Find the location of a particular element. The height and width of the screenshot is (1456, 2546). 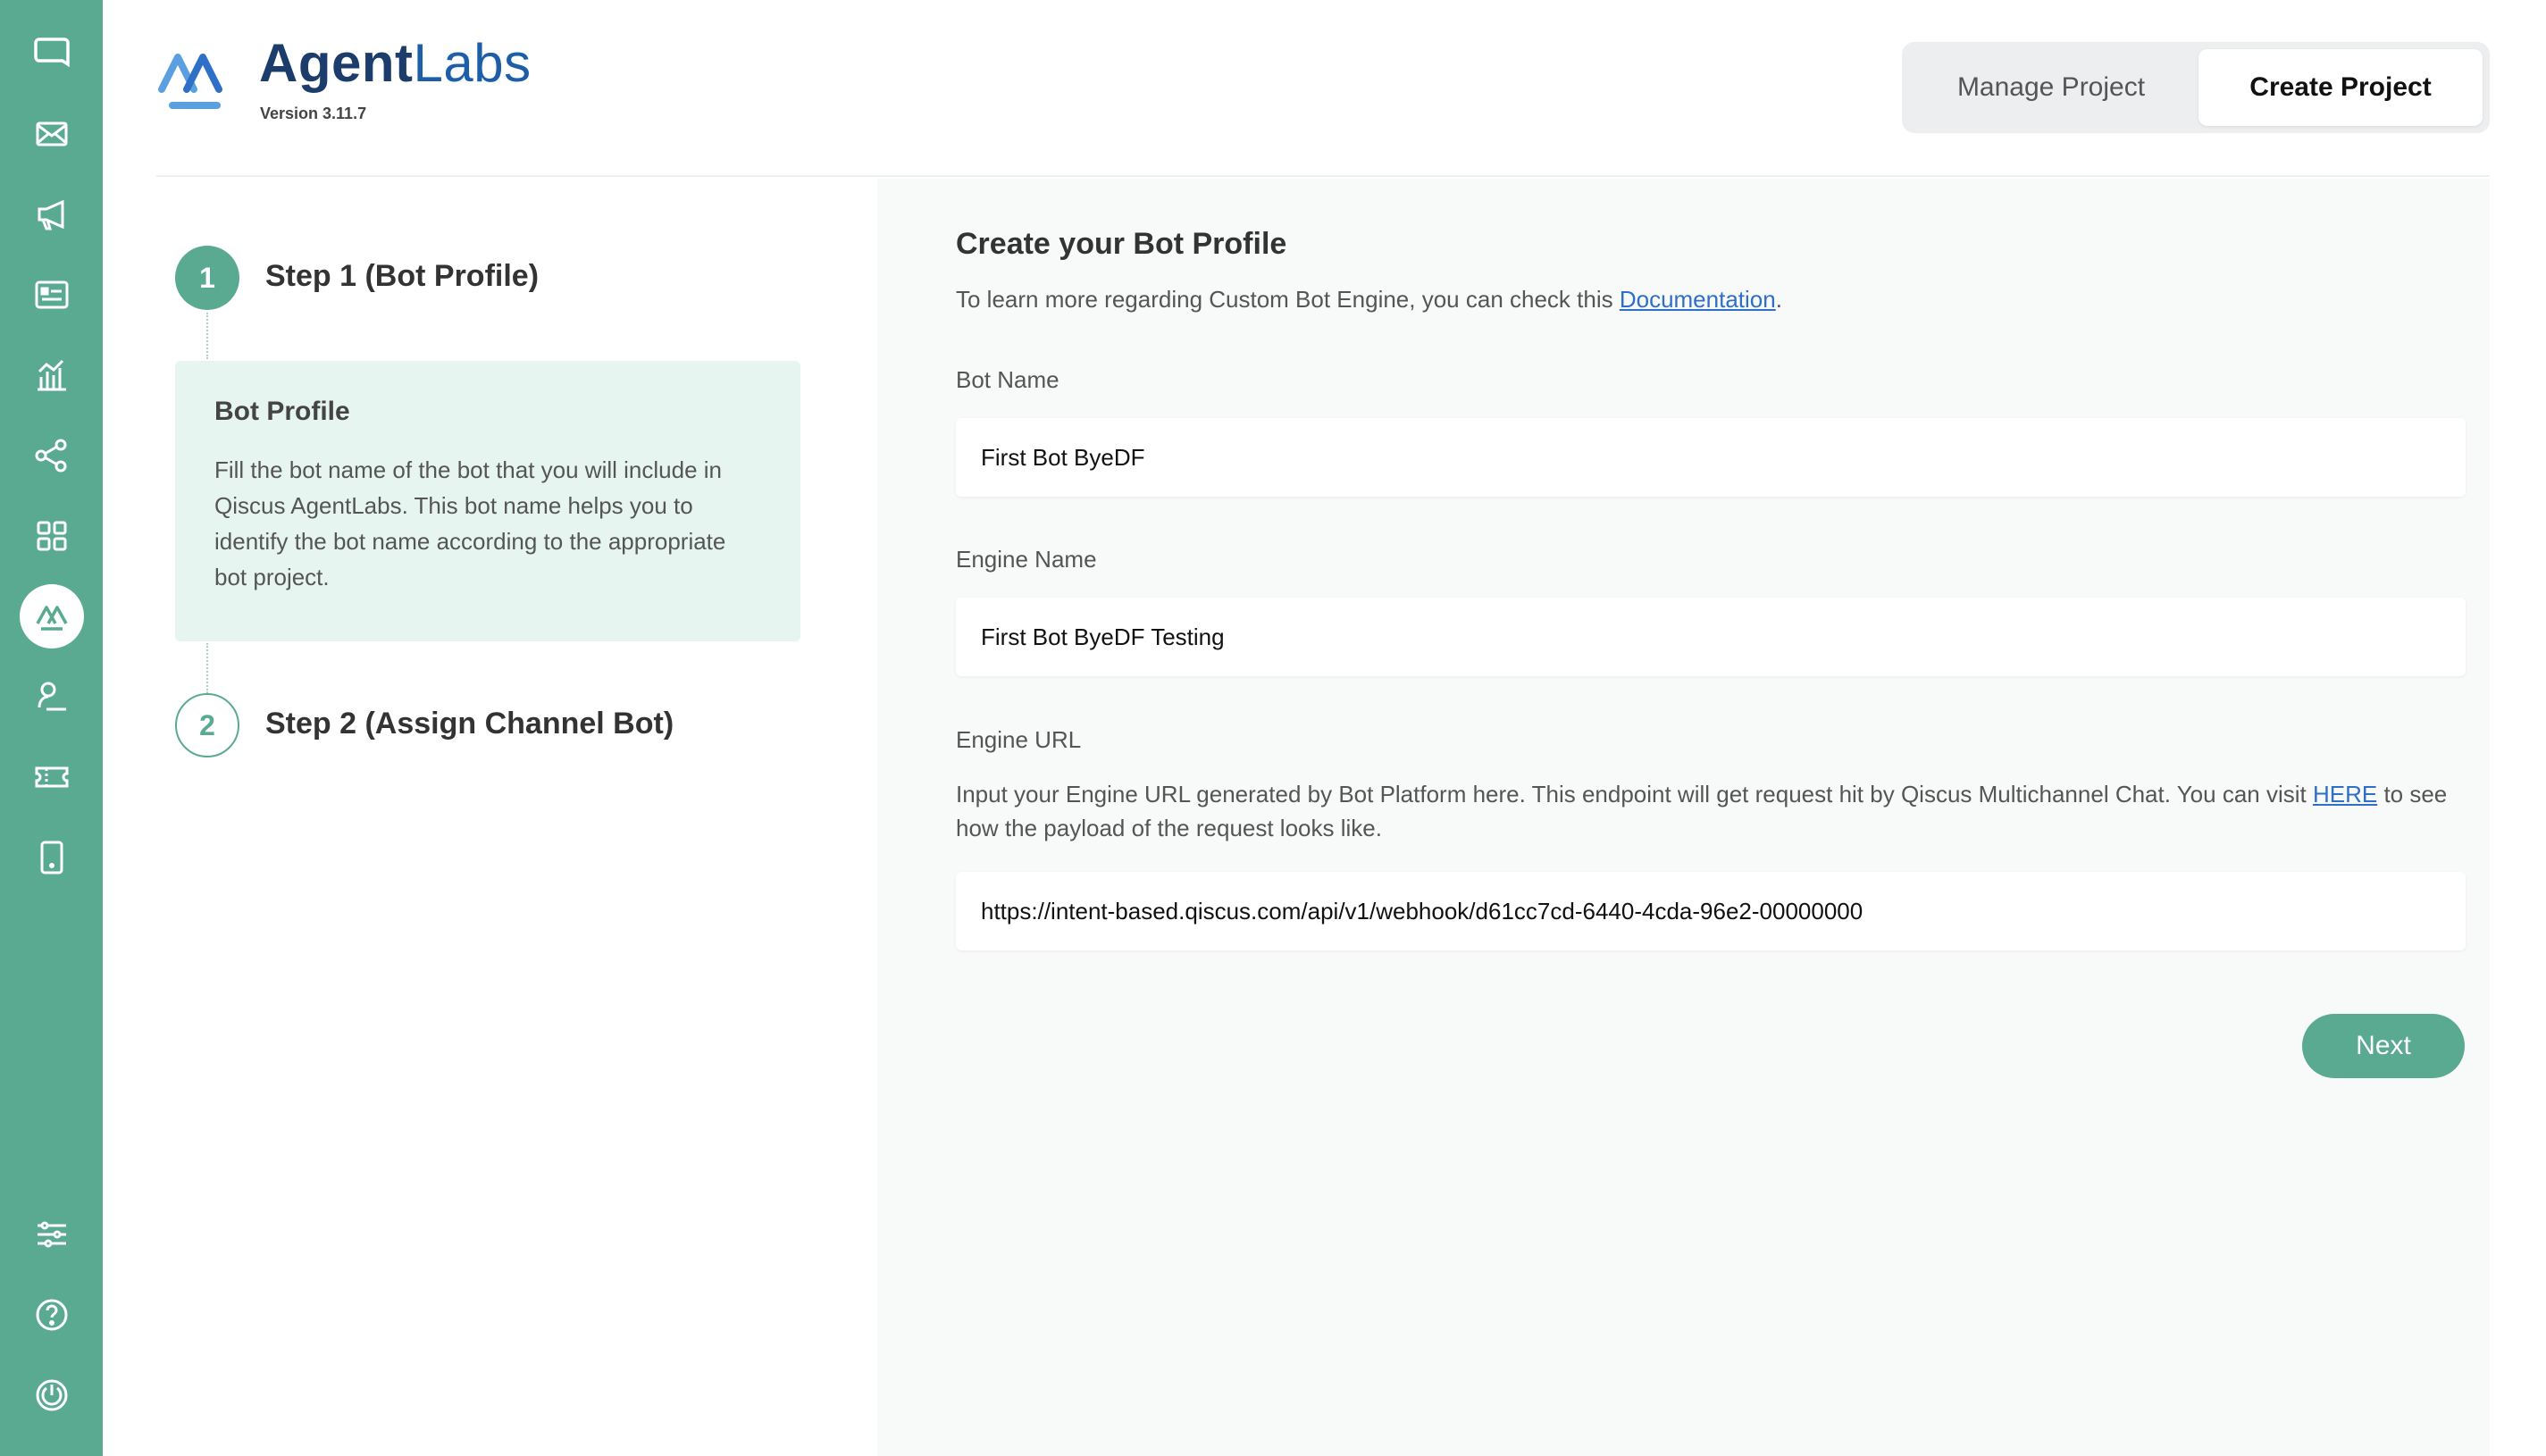

mail-icon is located at coordinates (52, 134).